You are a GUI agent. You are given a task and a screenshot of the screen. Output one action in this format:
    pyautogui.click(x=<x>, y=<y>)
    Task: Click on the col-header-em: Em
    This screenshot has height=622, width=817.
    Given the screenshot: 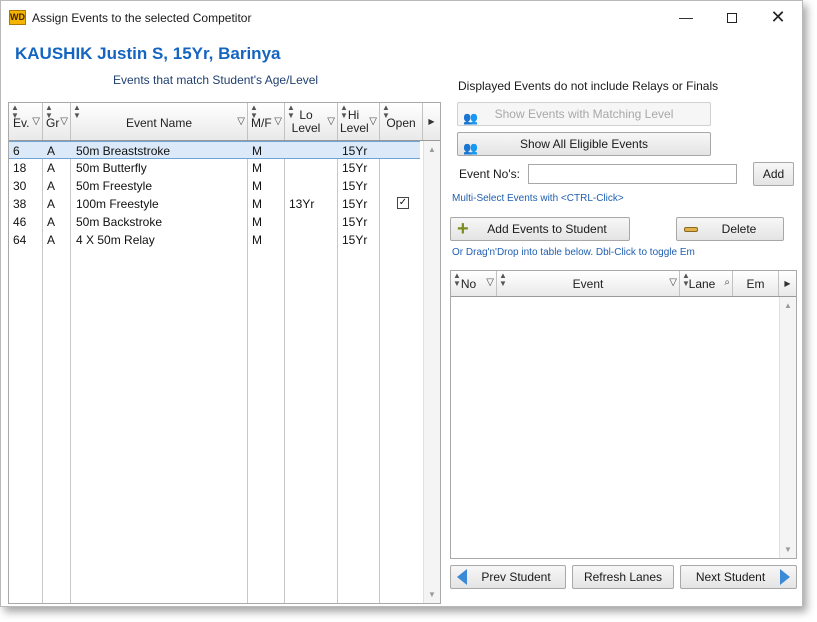 What is the action you would take?
    pyautogui.click(x=756, y=283)
    